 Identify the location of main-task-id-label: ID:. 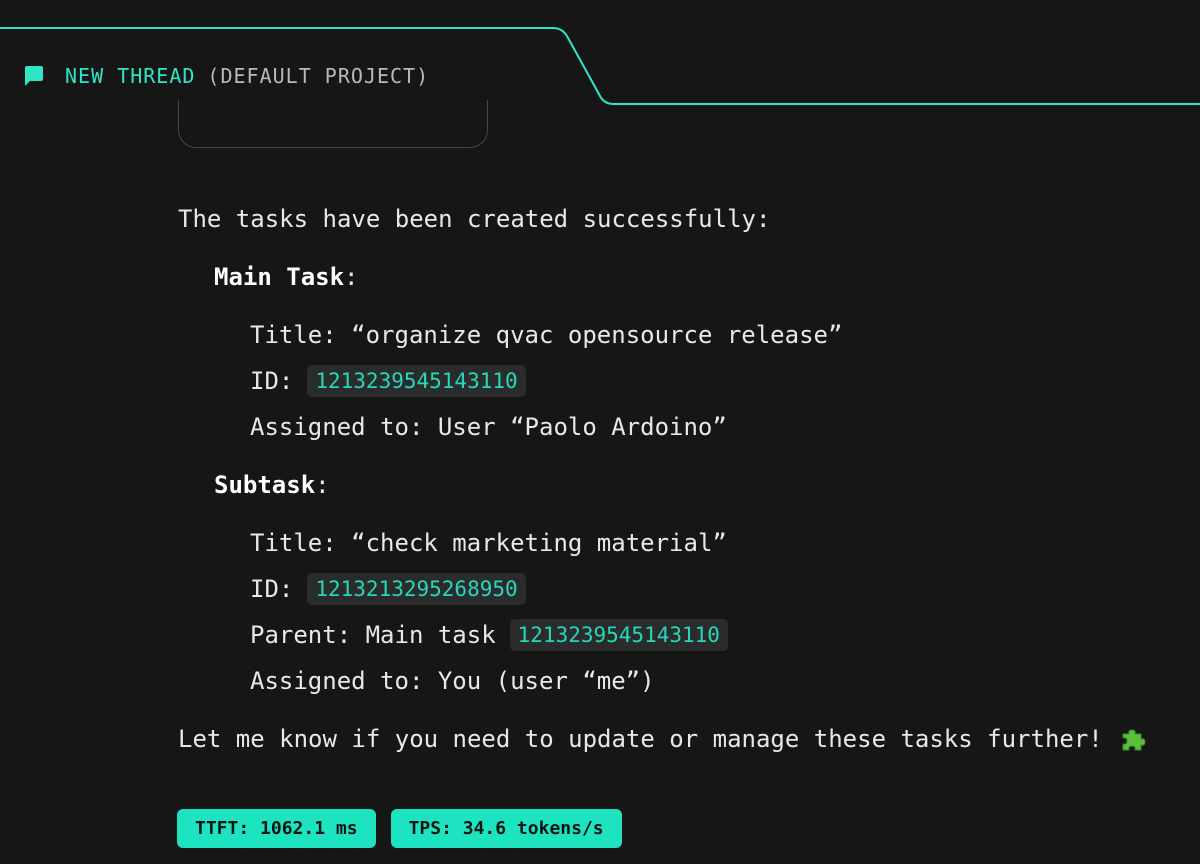
(272, 381).